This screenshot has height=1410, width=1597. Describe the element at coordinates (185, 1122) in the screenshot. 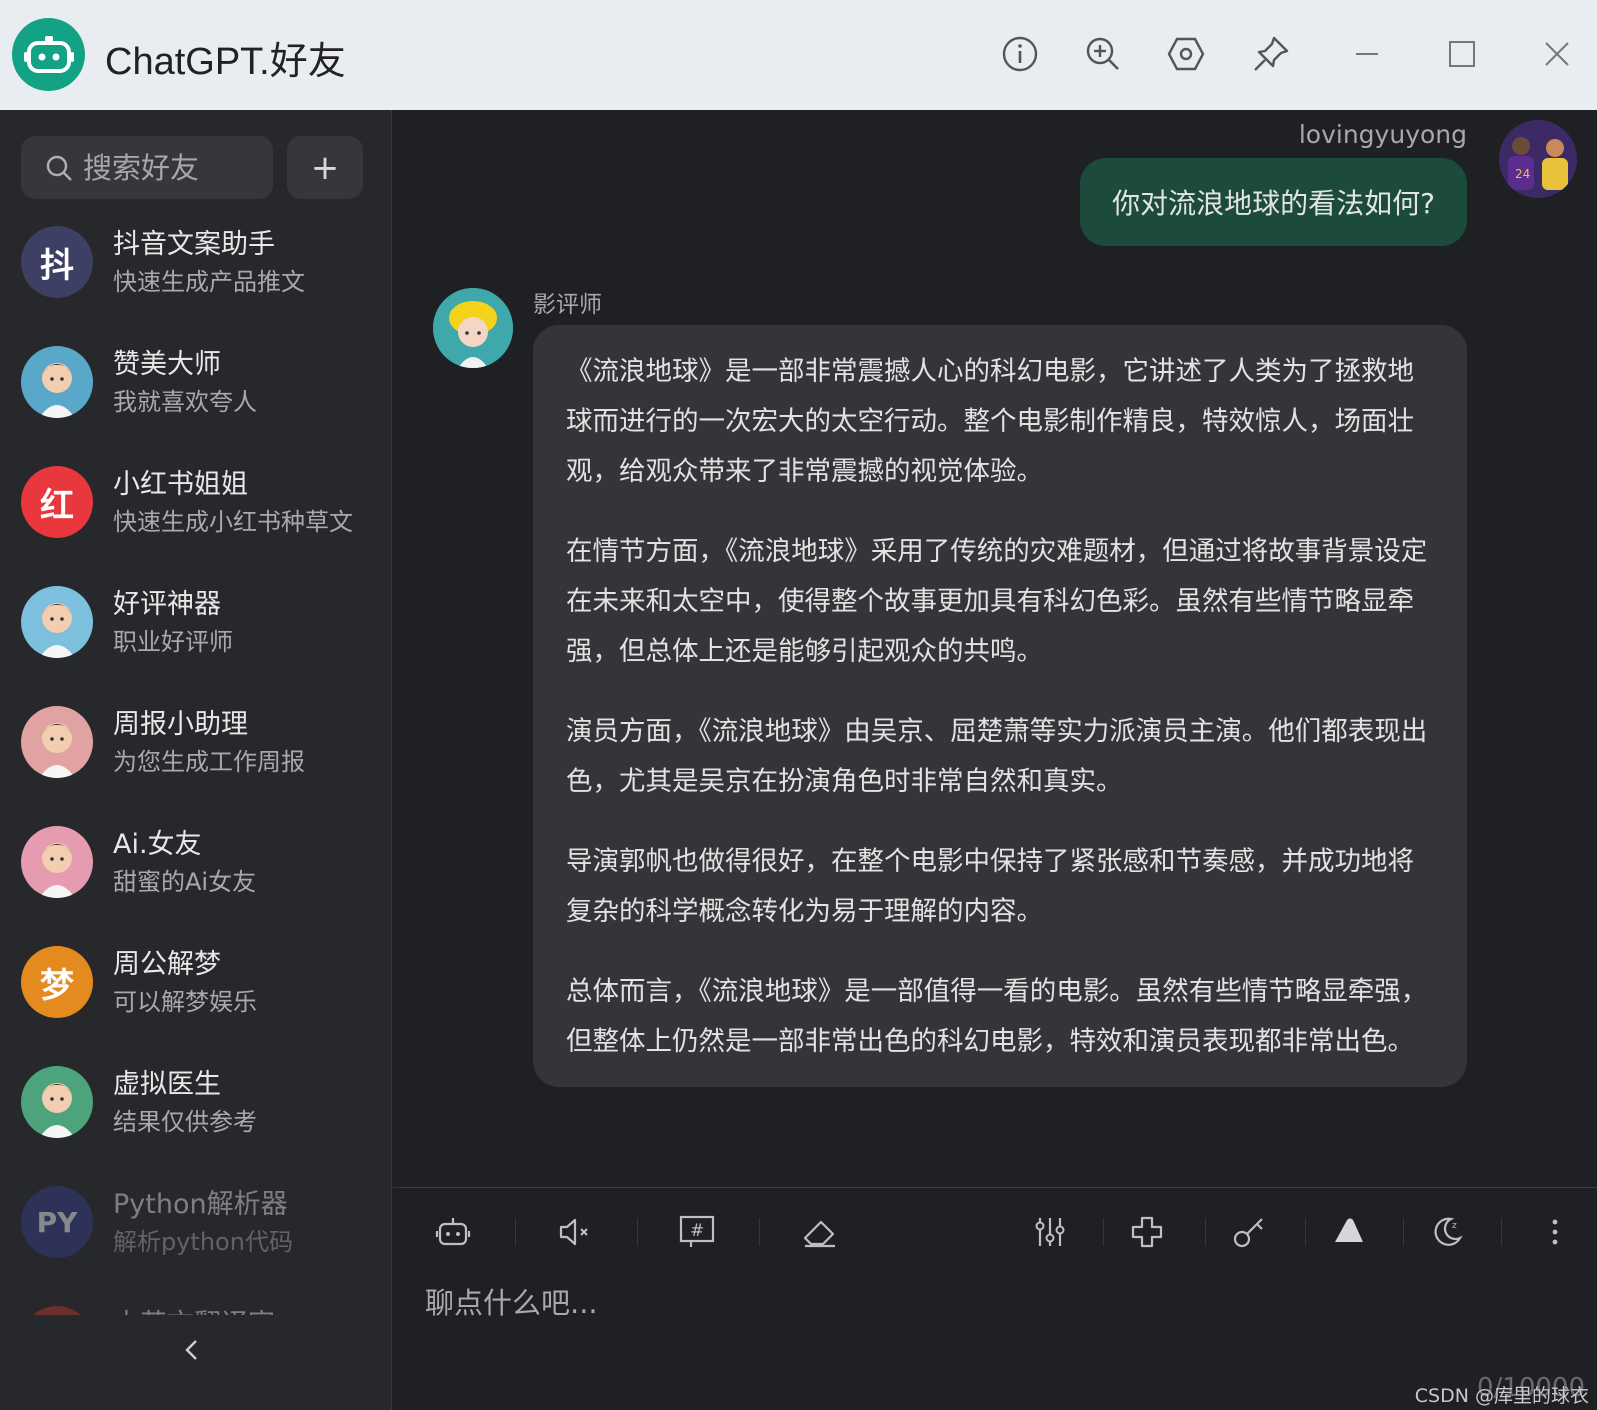

I see `friend-description: 结果仅供参考` at that location.